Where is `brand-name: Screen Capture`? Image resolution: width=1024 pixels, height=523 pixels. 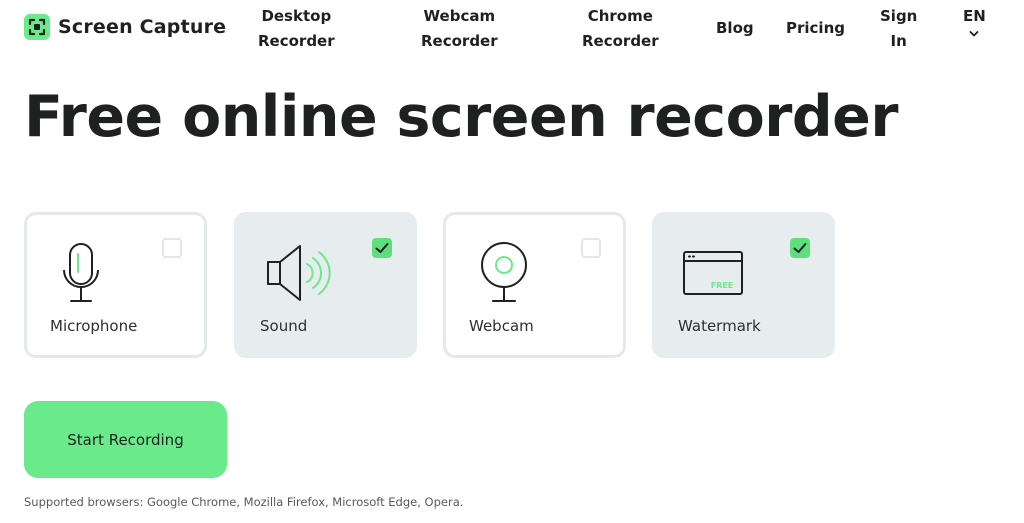
brand-name: Screen Capture is located at coordinates (142, 27).